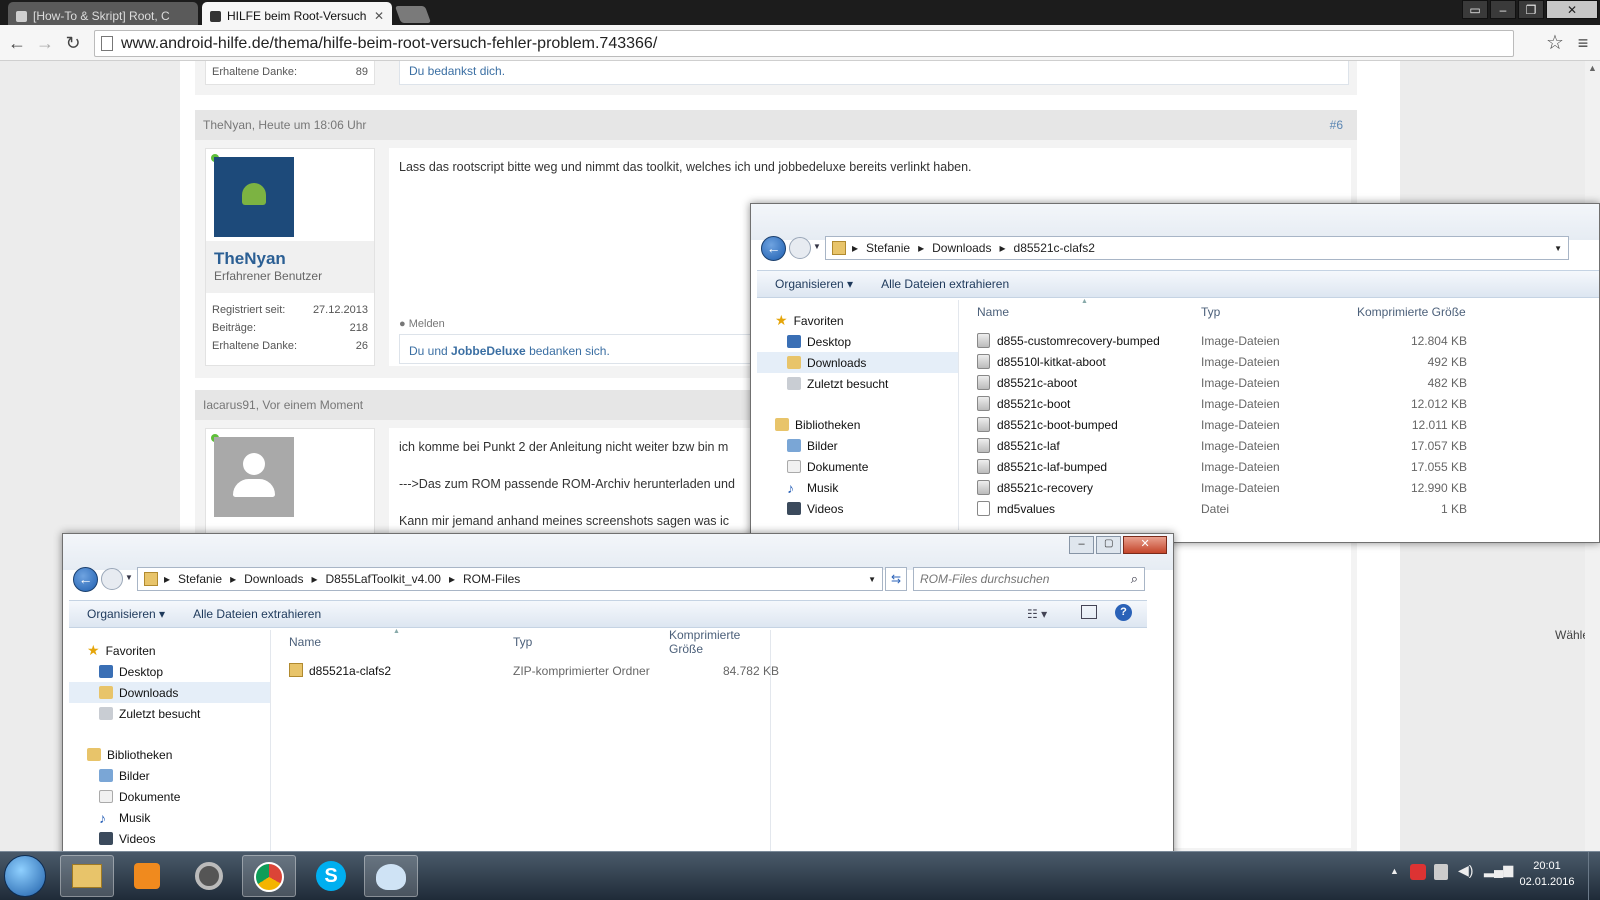 This screenshot has width=1600, height=900. Describe the element at coordinates (391, 876) in the screenshot. I see `taskbar-paint-button` at that location.